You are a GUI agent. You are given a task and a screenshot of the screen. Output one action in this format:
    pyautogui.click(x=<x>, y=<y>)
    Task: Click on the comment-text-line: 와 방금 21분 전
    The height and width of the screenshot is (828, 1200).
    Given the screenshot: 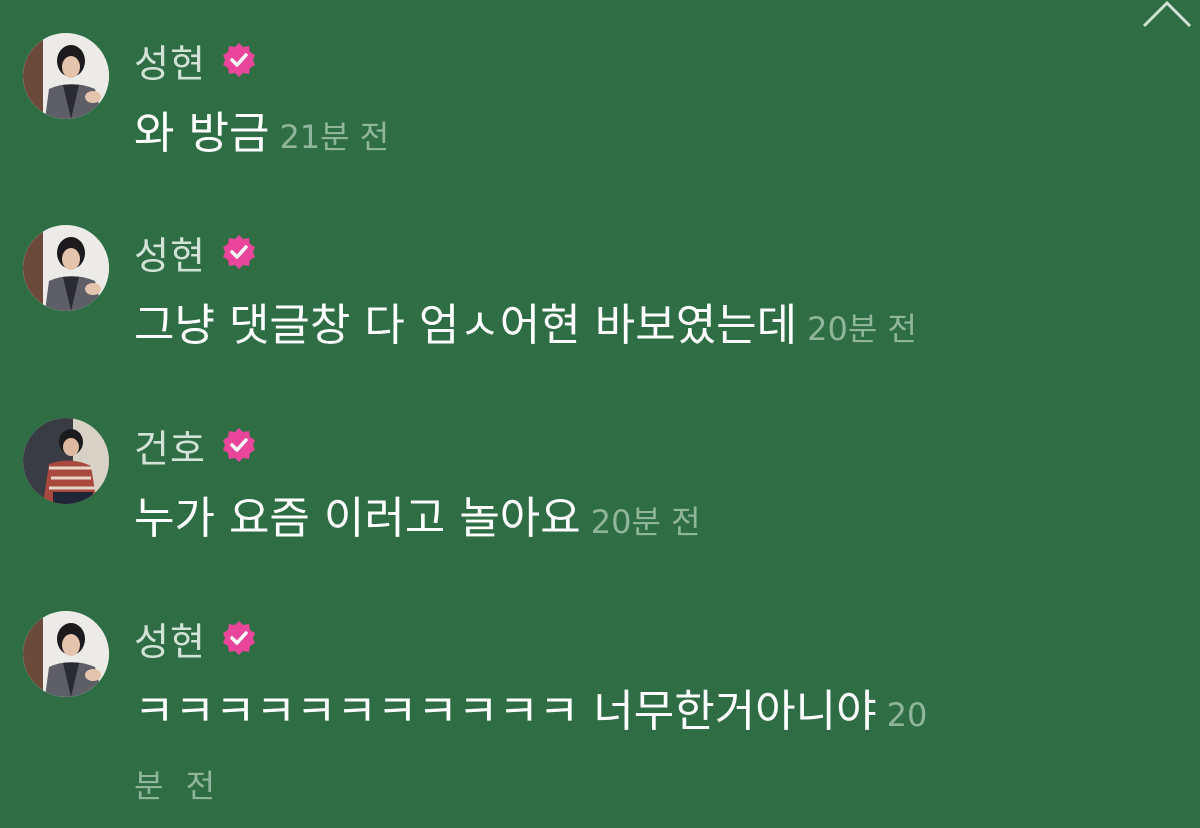 What is the action you would take?
    pyautogui.click(x=261, y=135)
    